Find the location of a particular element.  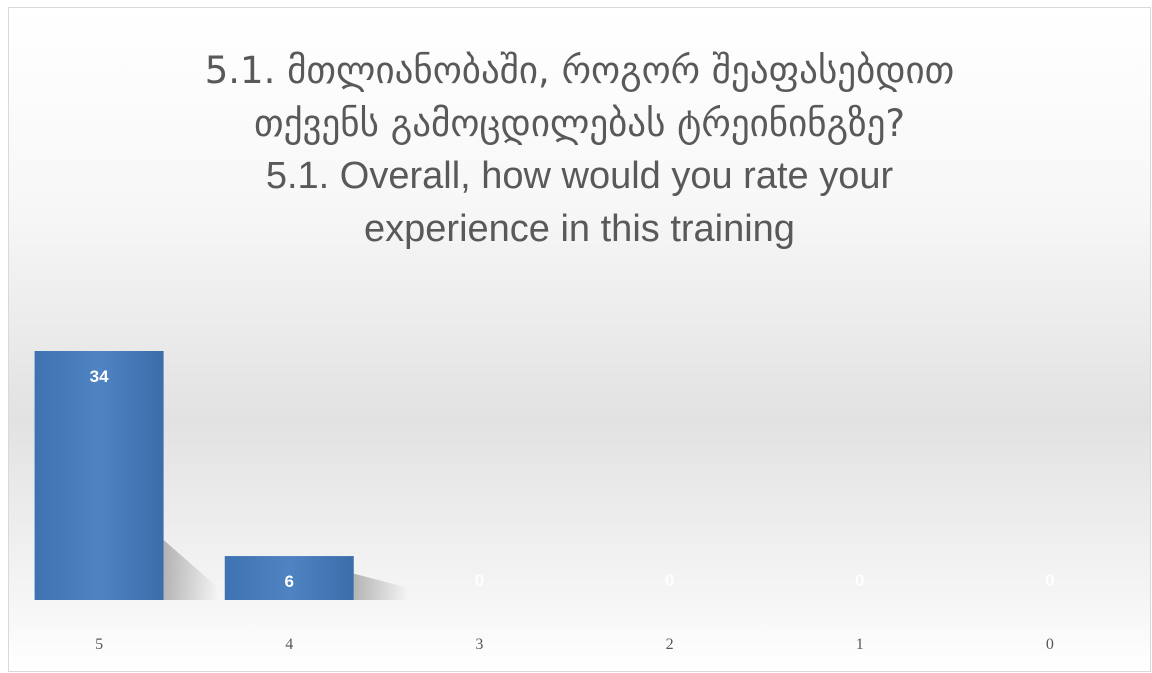

bars-layer is located at coordinates (221, 475).